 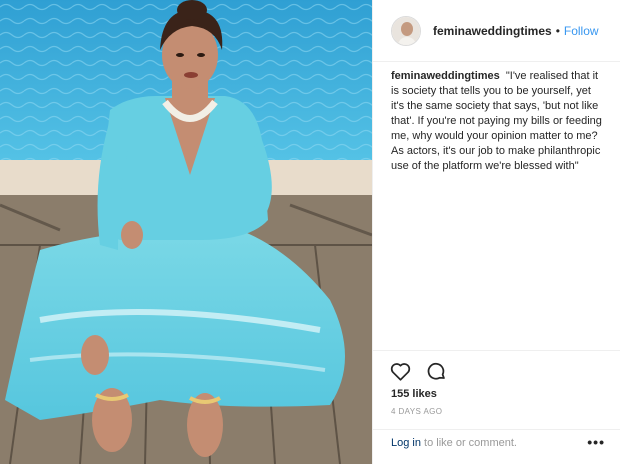 I want to click on like-count: 155 likes, so click(x=414, y=394).